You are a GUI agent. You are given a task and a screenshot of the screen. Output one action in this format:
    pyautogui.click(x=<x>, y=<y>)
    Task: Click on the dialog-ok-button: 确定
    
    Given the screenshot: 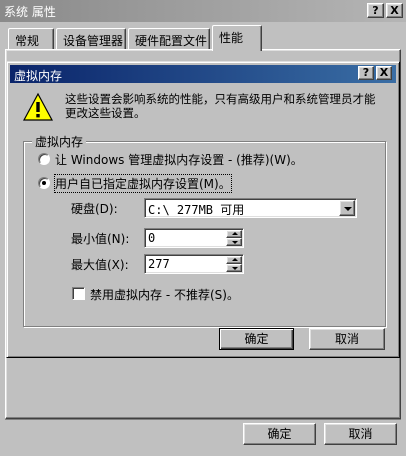 What is the action you would take?
    pyautogui.click(x=256, y=339)
    